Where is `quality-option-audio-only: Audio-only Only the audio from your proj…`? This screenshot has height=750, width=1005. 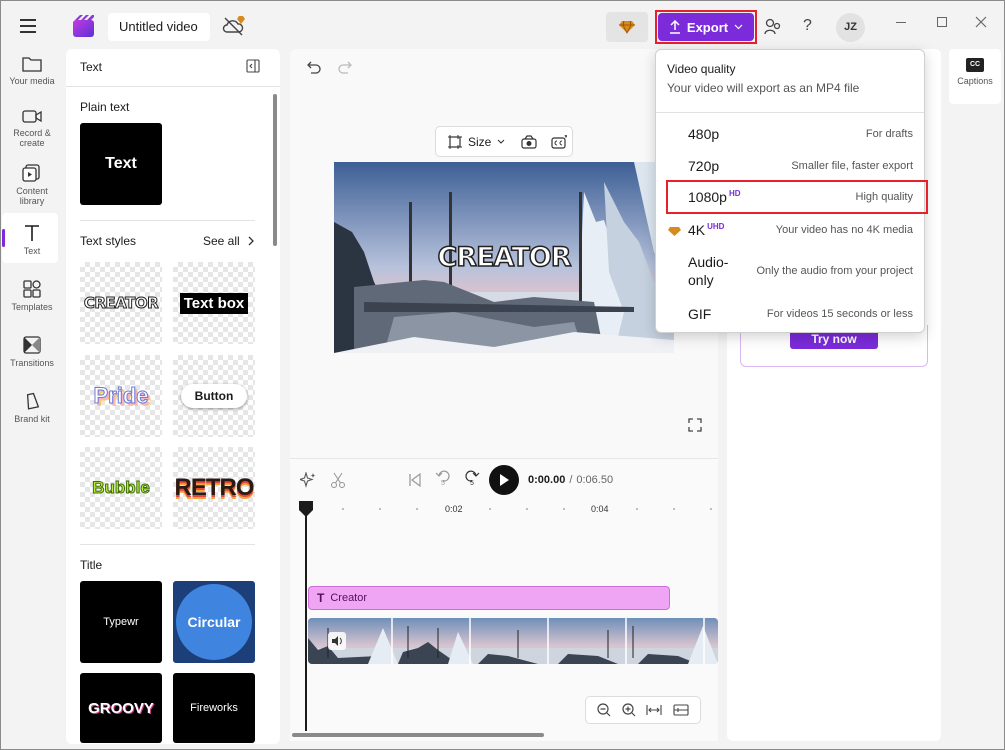
quality-option-audio-only: Audio-only Only the audio from your proj… is located at coordinates (790, 271).